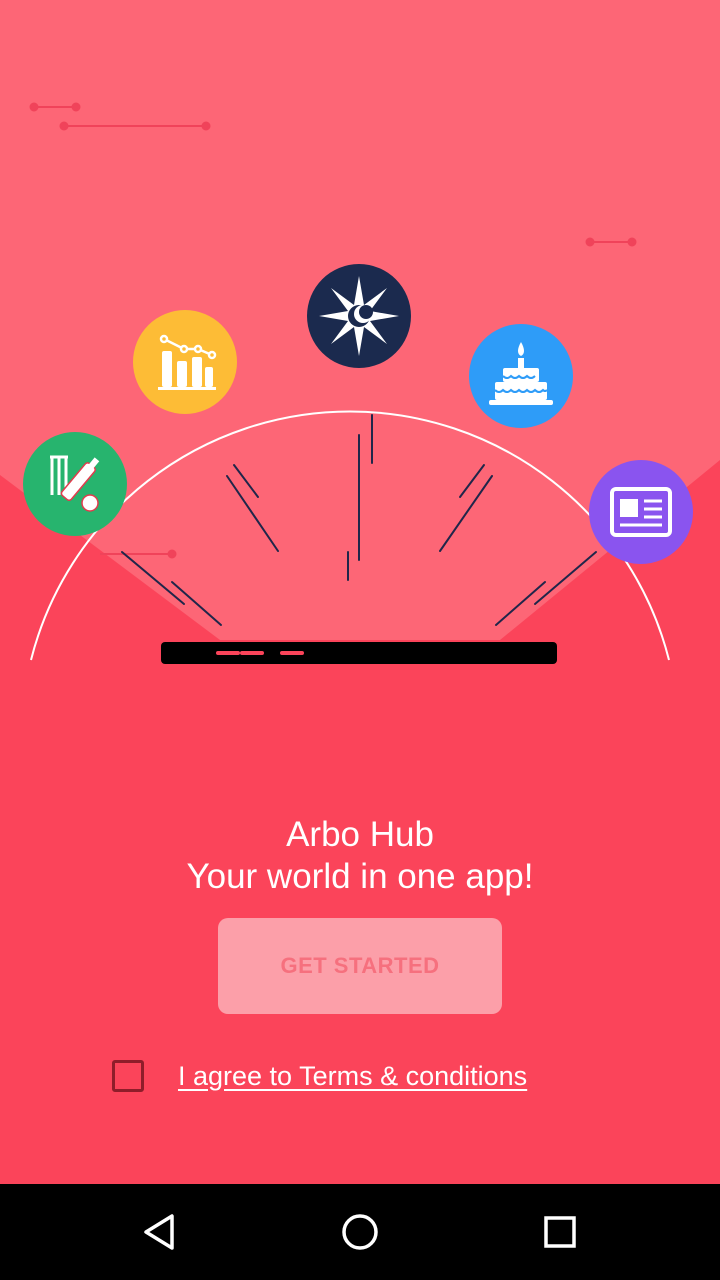  What do you see at coordinates (160, 1232) in the screenshot?
I see `back-triangle-icon` at bounding box center [160, 1232].